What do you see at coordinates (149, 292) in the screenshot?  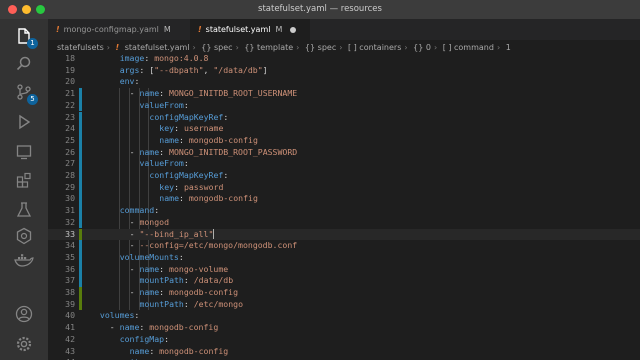 I see `yaml-key: name` at bounding box center [149, 292].